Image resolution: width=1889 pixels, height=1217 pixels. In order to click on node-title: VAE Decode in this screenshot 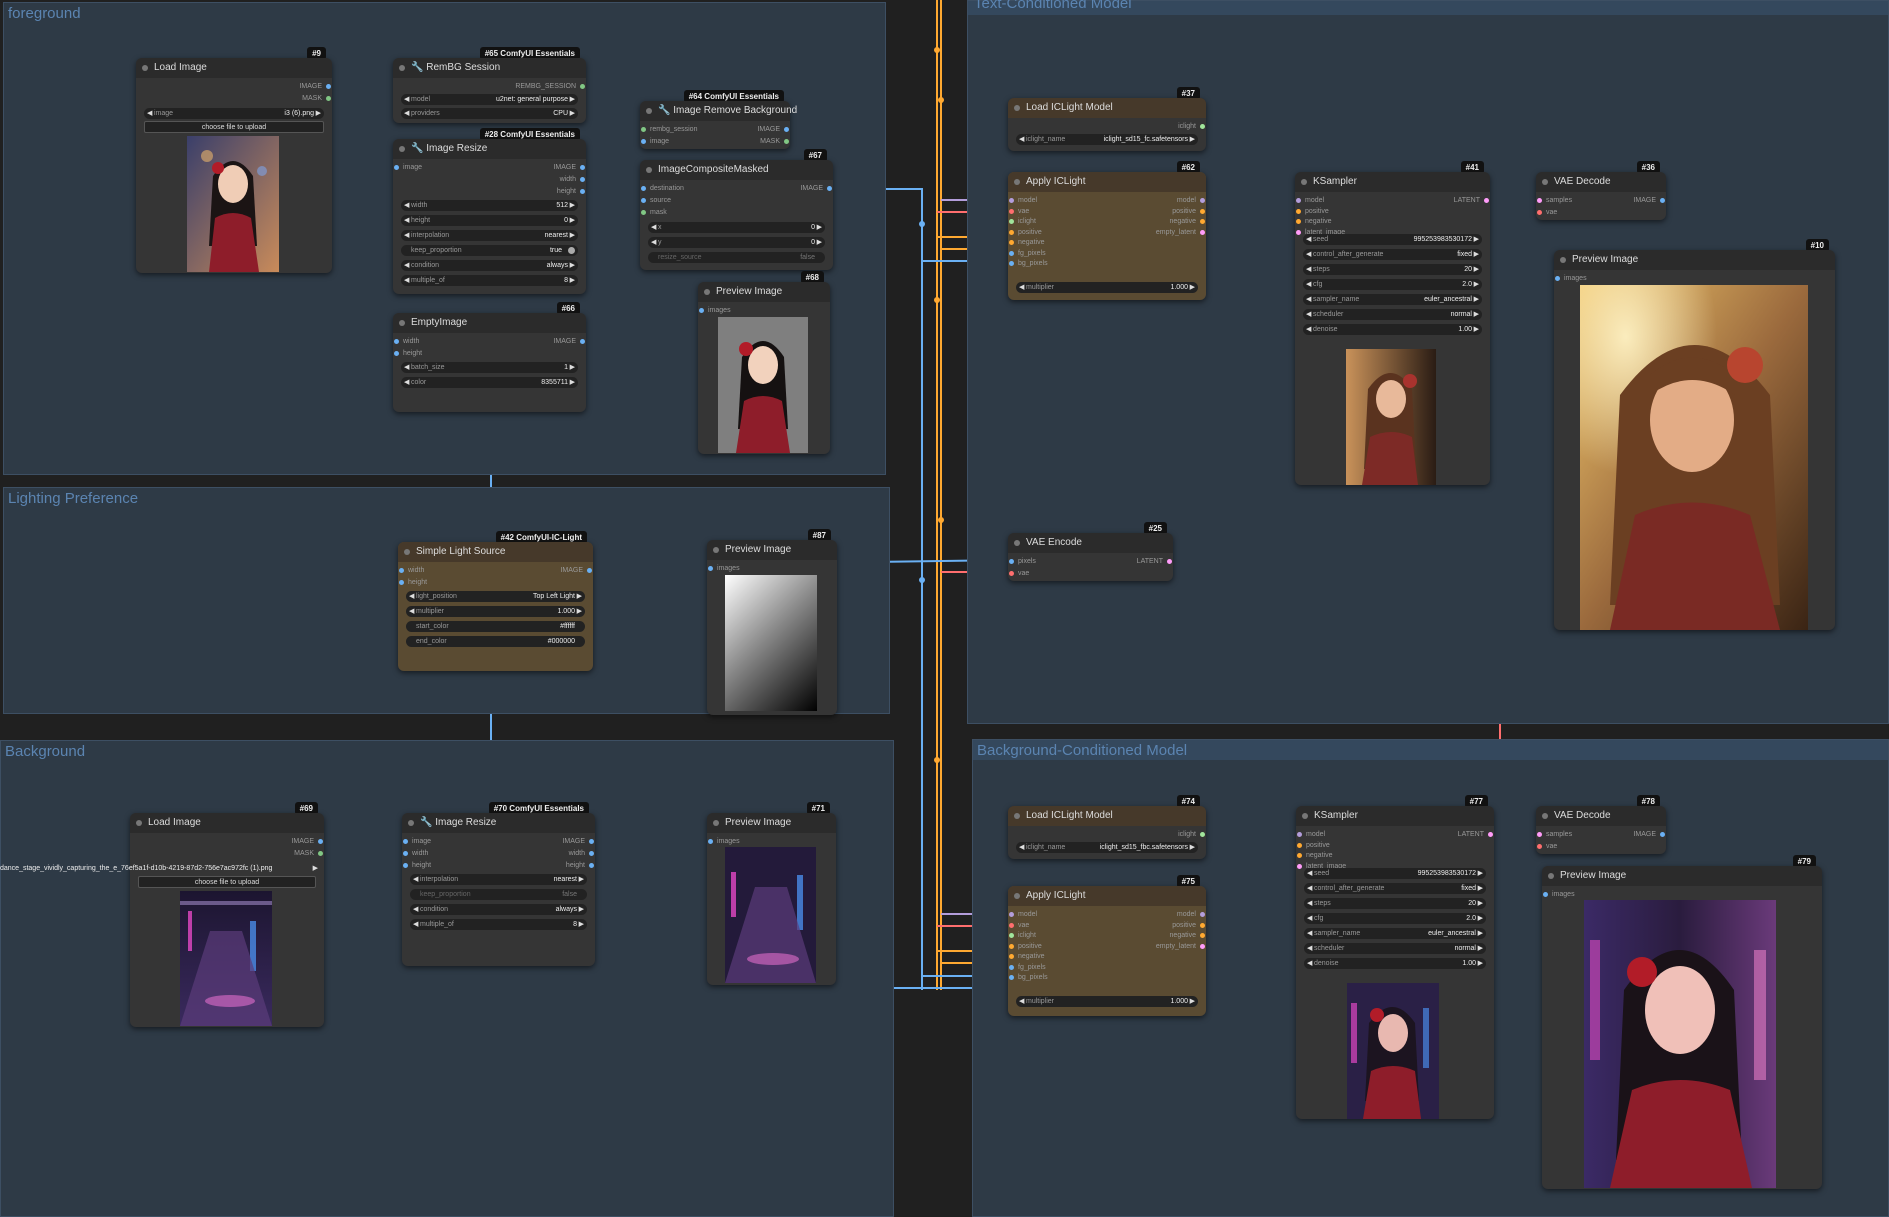, I will do `click(1601, 816)`.